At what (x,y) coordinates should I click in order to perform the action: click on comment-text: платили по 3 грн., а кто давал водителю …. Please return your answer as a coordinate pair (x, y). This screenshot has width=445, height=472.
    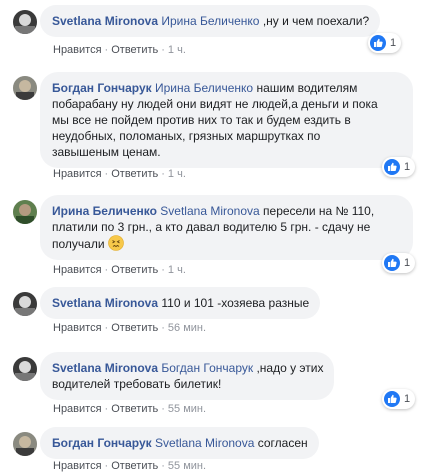
    Looking at the image, I should click on (211, 227).